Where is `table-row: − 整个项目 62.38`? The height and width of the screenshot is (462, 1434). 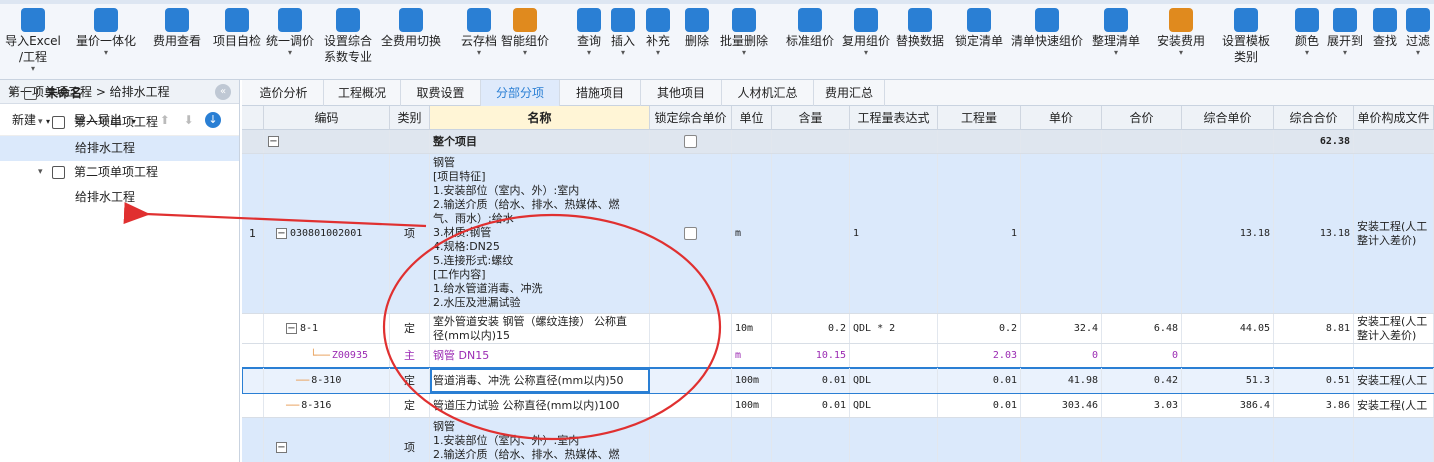
table-row: − 整个项目 62.38 is located at coordinates (838, 142).